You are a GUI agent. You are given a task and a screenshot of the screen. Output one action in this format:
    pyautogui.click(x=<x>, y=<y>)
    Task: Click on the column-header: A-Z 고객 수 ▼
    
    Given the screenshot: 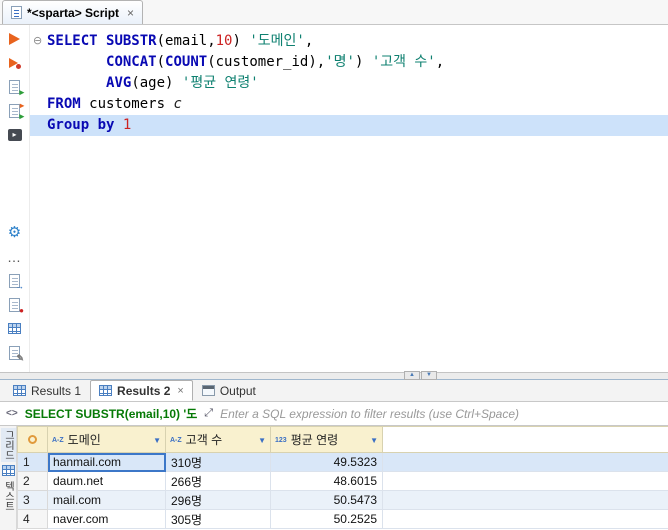 What is the action you would take?
    pyautogui.click(x=218, y=439)
    